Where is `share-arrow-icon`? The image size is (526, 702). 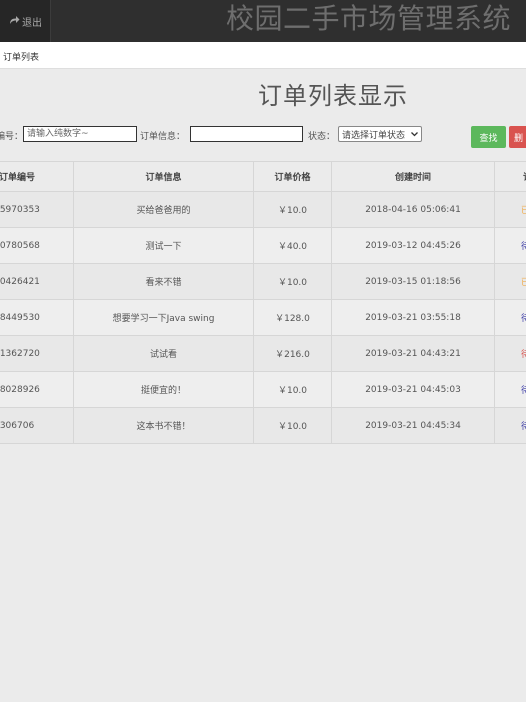 share-arrow-icon is located at coordinates (14, 21).